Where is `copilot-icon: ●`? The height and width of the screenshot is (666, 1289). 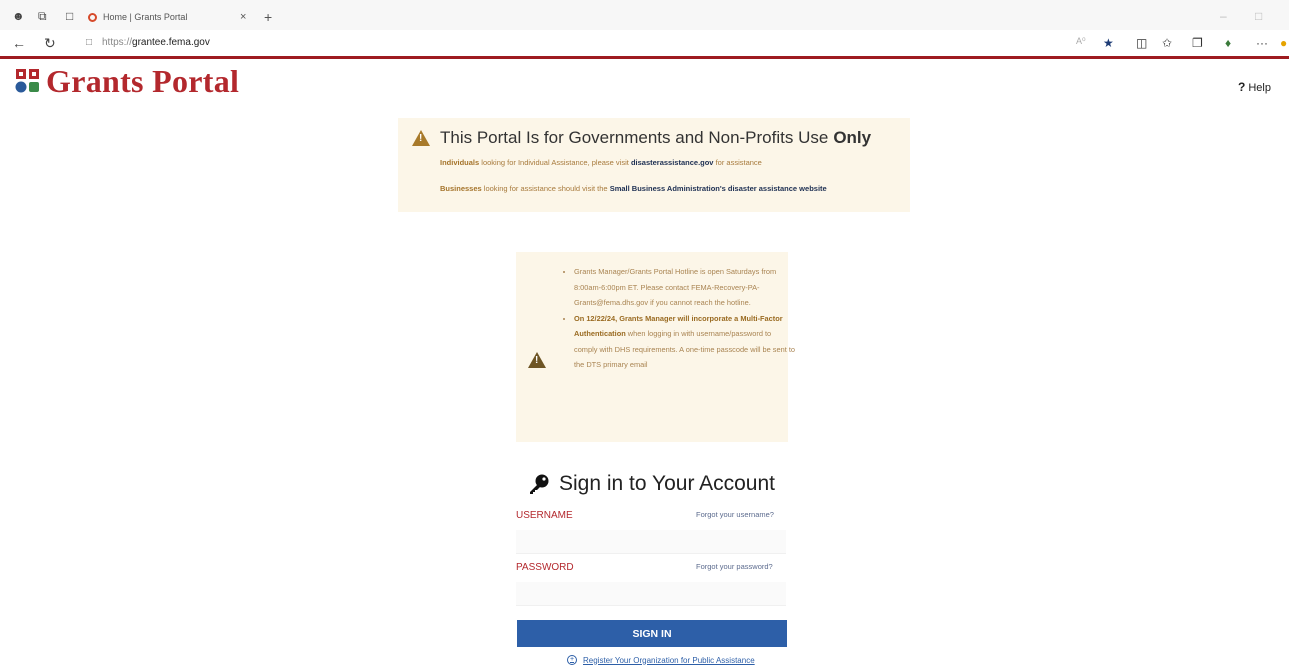 copilot-icon: ● is located at coordinates (1283, 43).